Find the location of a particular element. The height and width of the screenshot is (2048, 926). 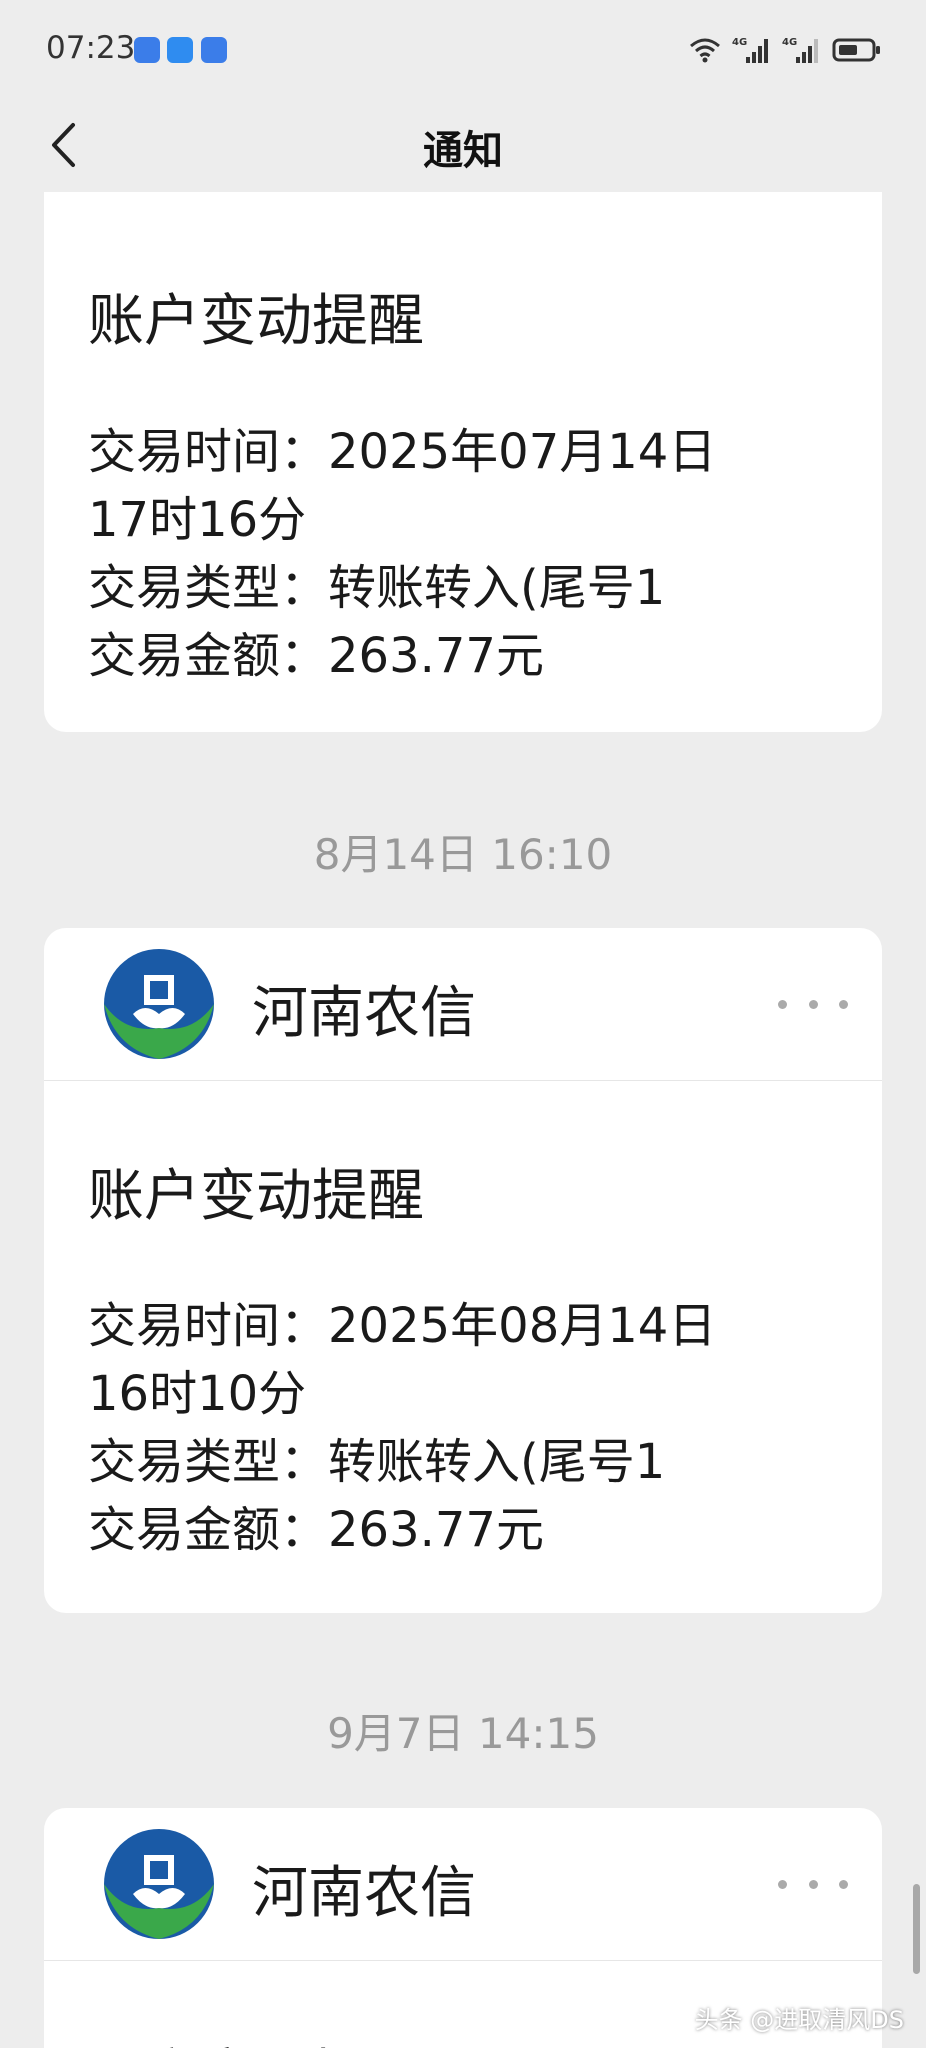

page-title: 通知 is located at coordinates (463, 151).